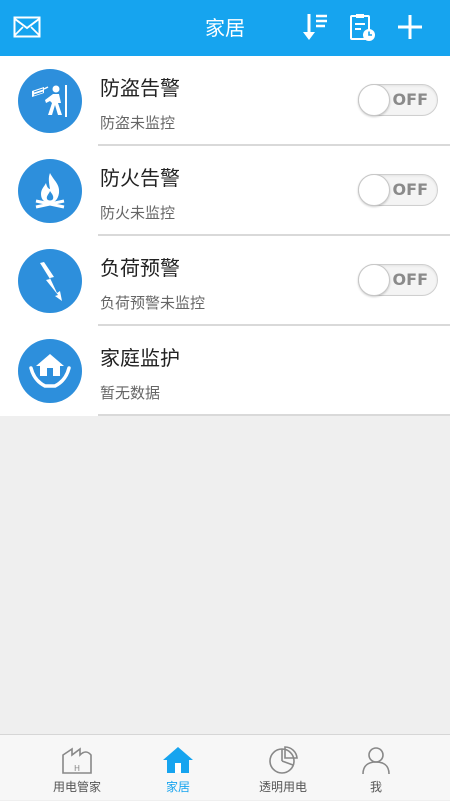 The image size is (450, 801). Describe the element at coordinates (283, 760) in the screenshot. I see `pie-chart-icon` at that location.